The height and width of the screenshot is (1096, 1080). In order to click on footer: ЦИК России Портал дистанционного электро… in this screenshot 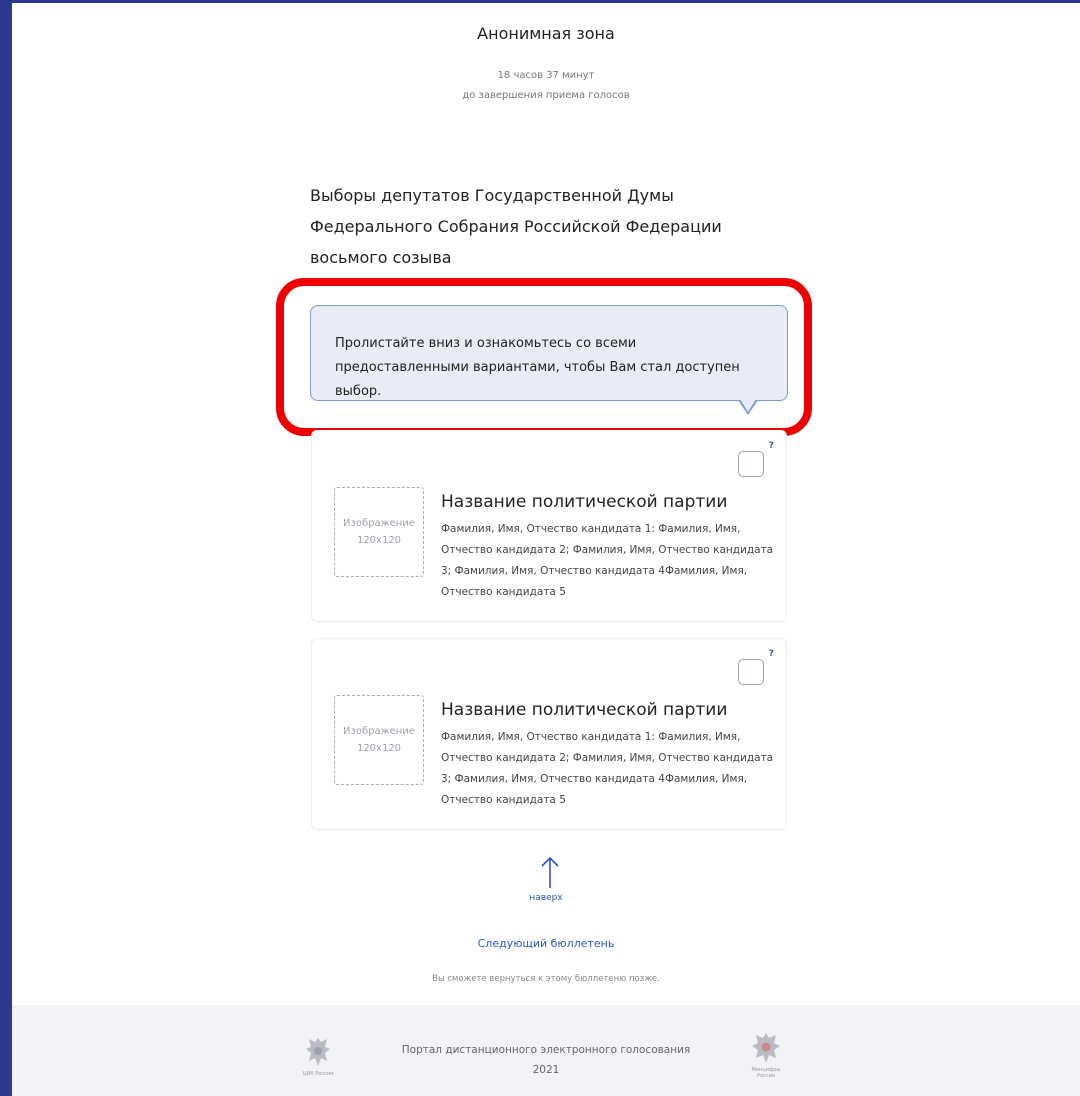, I will do `click(546, 1050)`.